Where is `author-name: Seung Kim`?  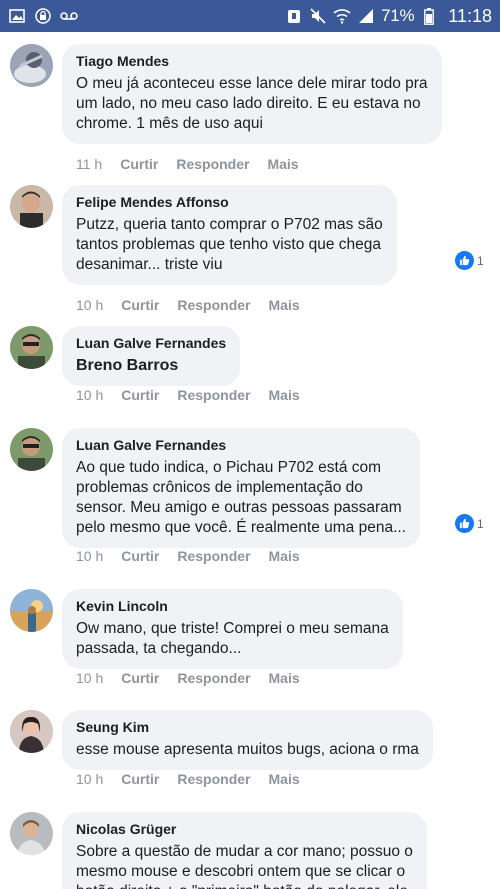
author-name: Seung Kim is located at coordinates (247, 727).